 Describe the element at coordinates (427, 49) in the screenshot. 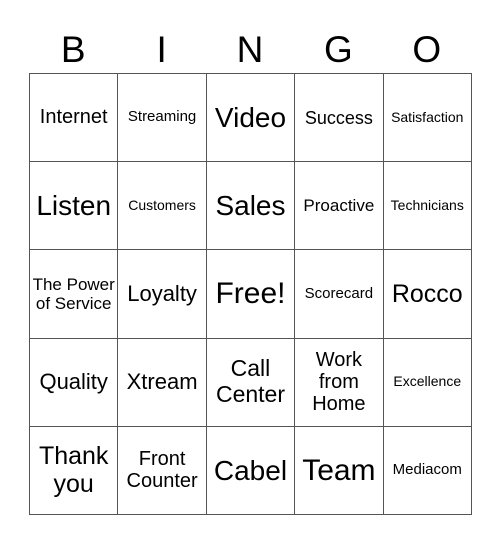

I see `header-letter-o: O` at that location.